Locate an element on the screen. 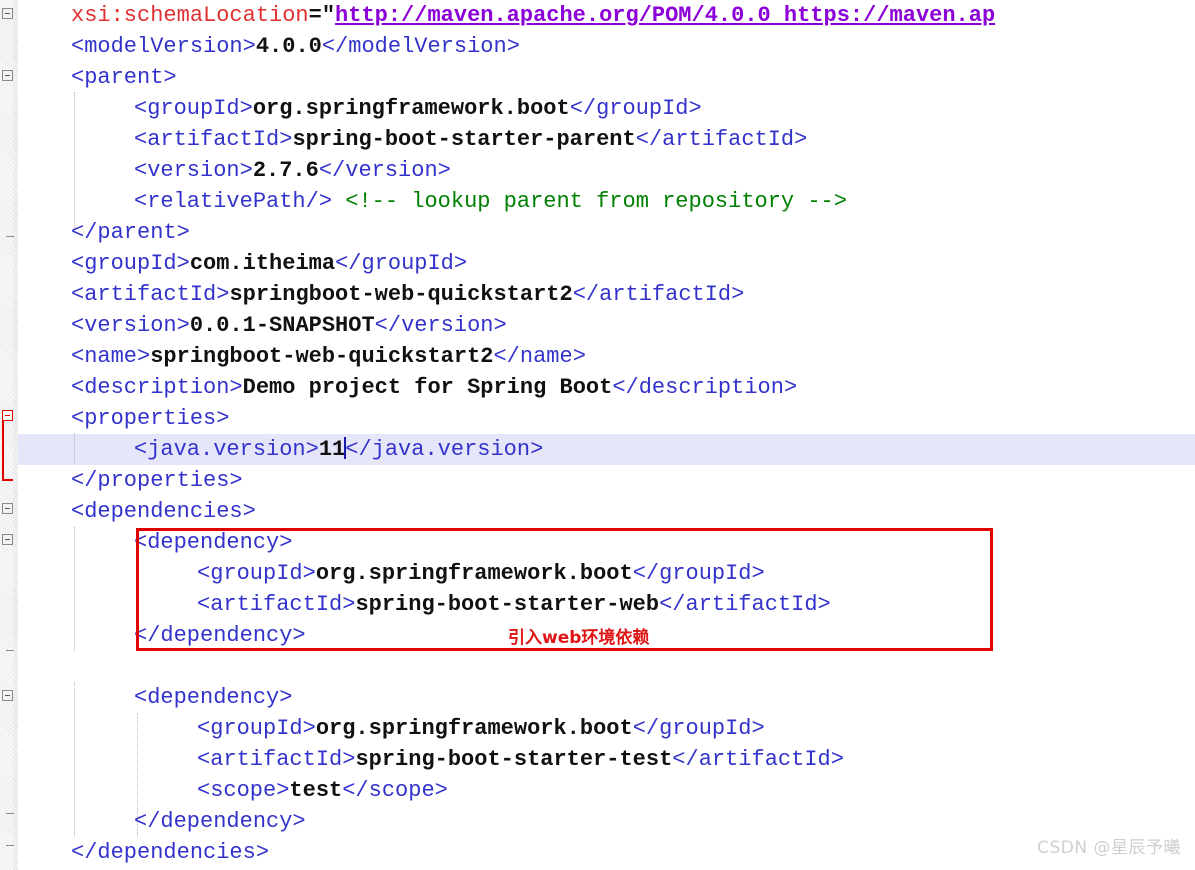 The width and height of the screenshot is (1195, 870). code-token-tag: <dependencies> is located at coordinates (163, 511).